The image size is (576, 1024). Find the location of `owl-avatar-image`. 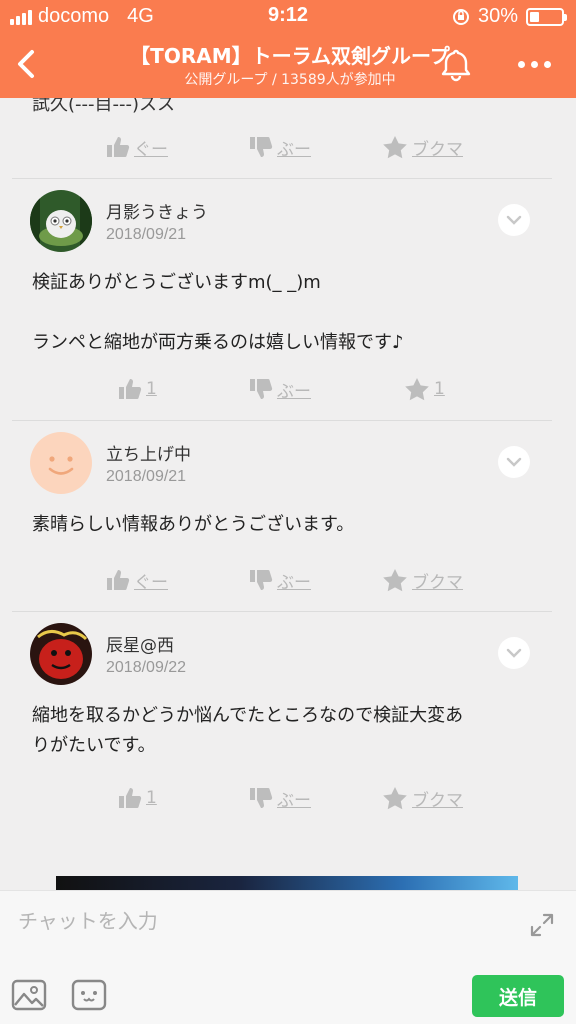

owl-avatar-image is located at coordinates (61, 221).